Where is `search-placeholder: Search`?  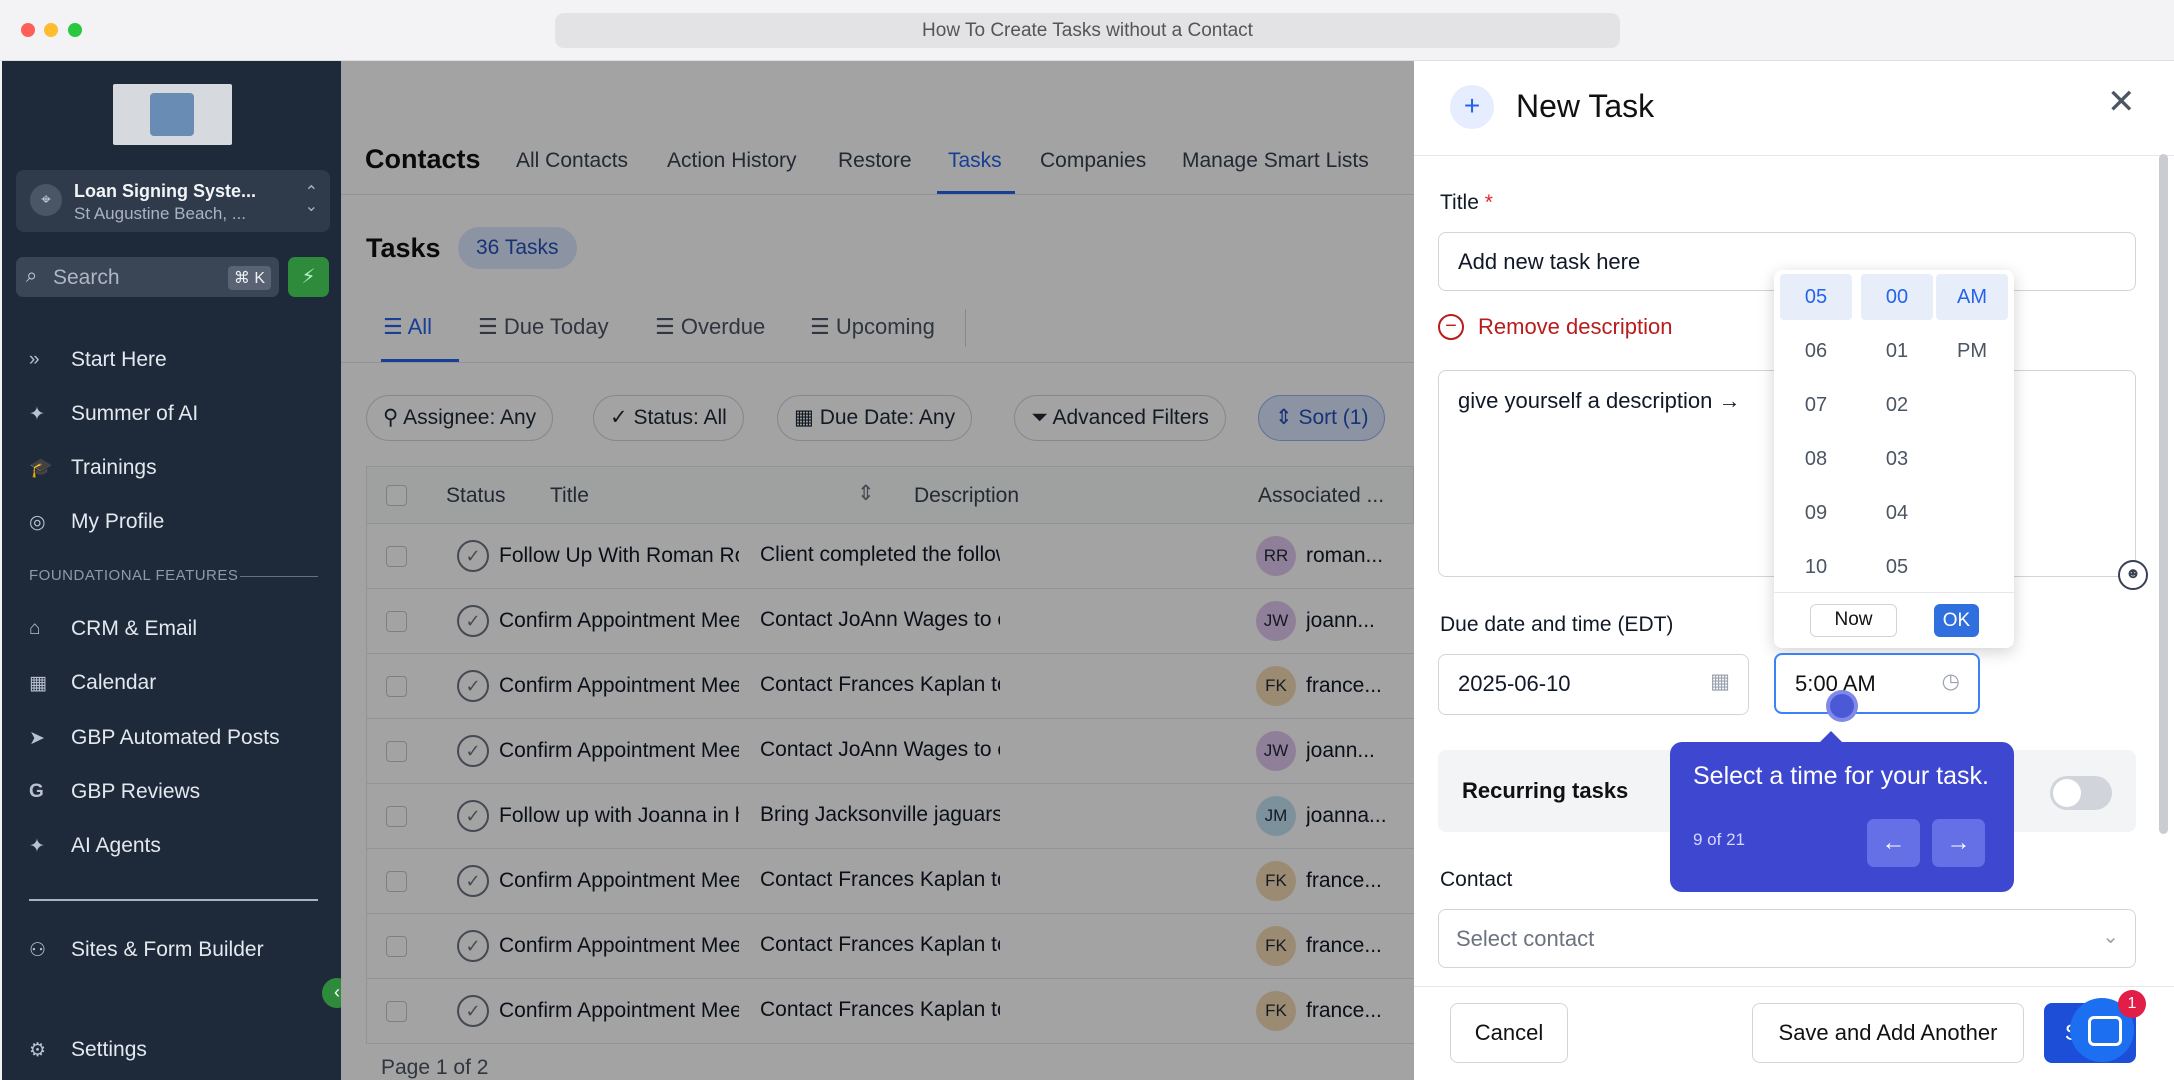
search-placeholder: Search is located at coordinates (86, 277).